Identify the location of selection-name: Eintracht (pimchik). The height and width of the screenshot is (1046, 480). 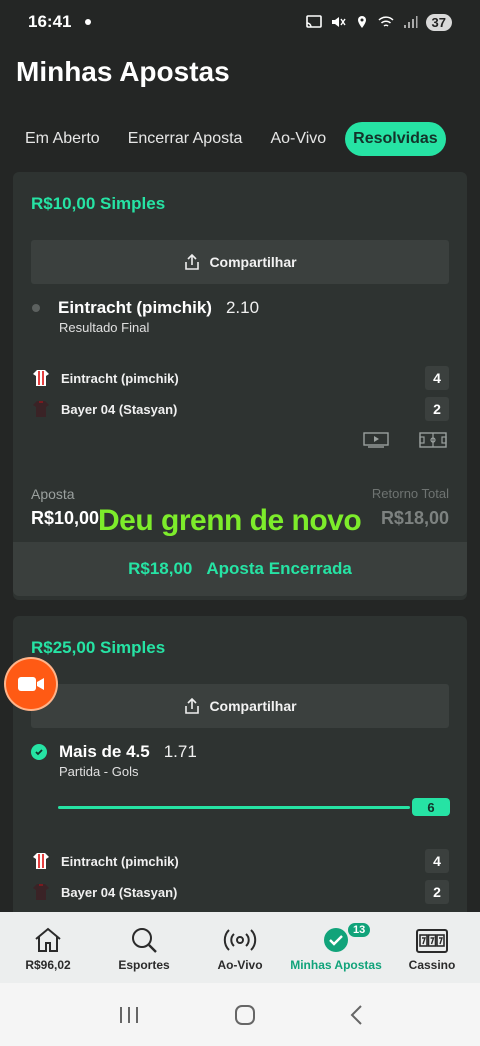
(135, 307).